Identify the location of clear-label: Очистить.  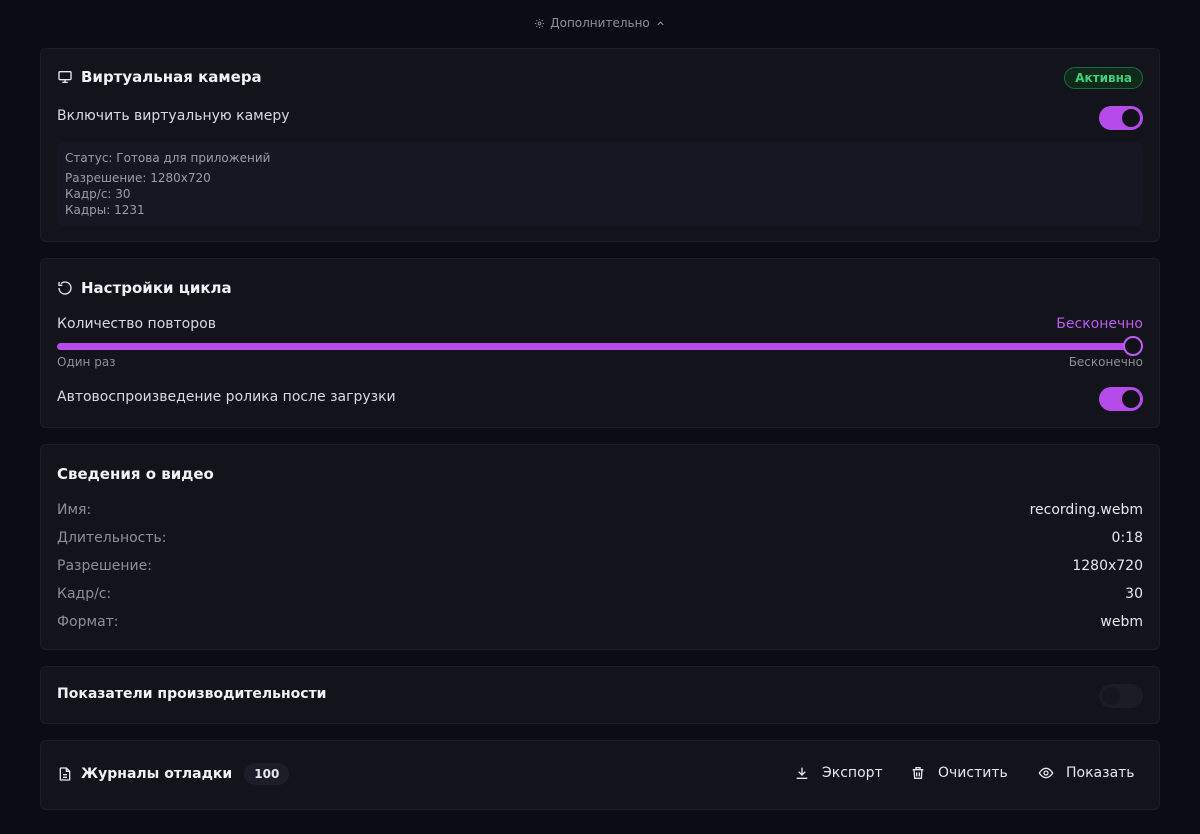
(973, 773).